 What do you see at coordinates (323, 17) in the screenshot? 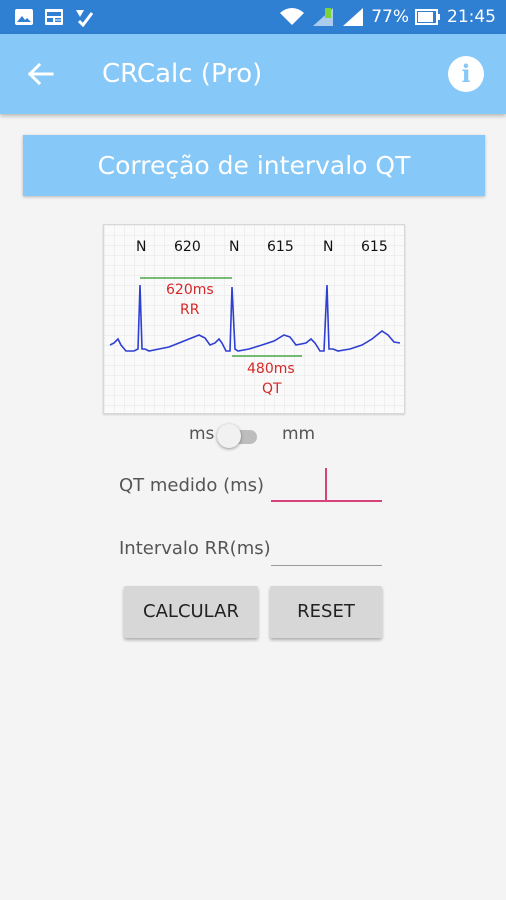
I see `signal-icon` at bounding box center [323, 17].